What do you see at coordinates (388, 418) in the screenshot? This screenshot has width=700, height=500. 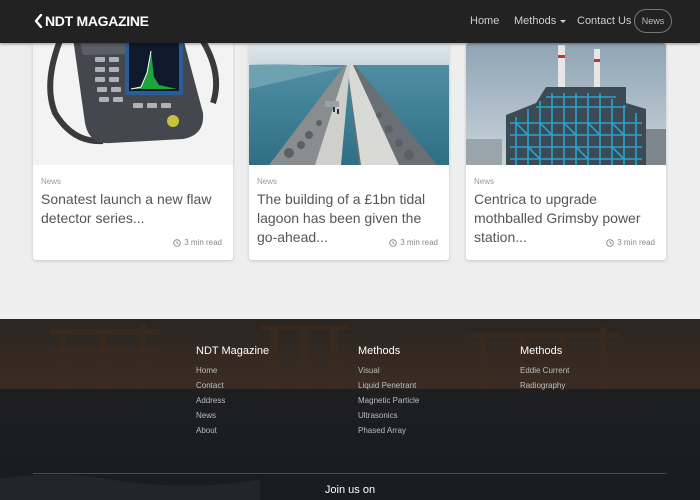 I see `footer-link-ultrasonics: Ultrasonics` at bounding box center [388, 418].